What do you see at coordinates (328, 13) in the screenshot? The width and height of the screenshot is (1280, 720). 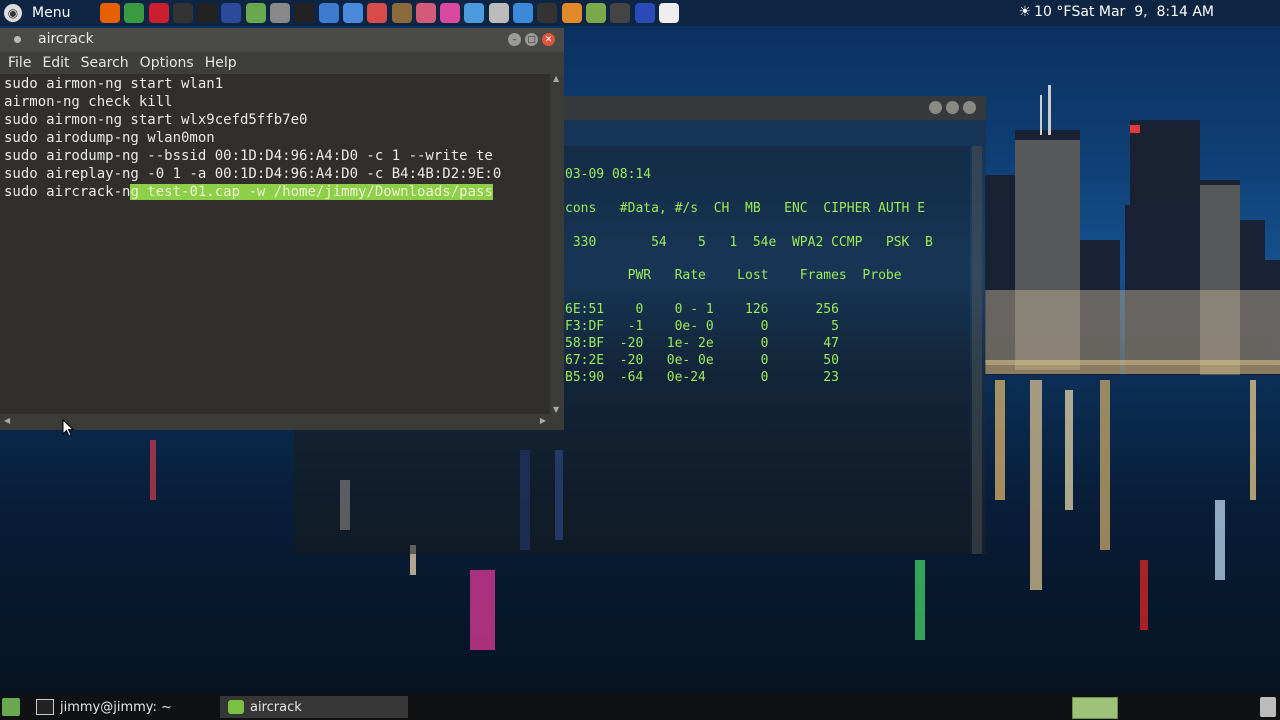 I see `settings-icon` at bounding box center [328, 13].